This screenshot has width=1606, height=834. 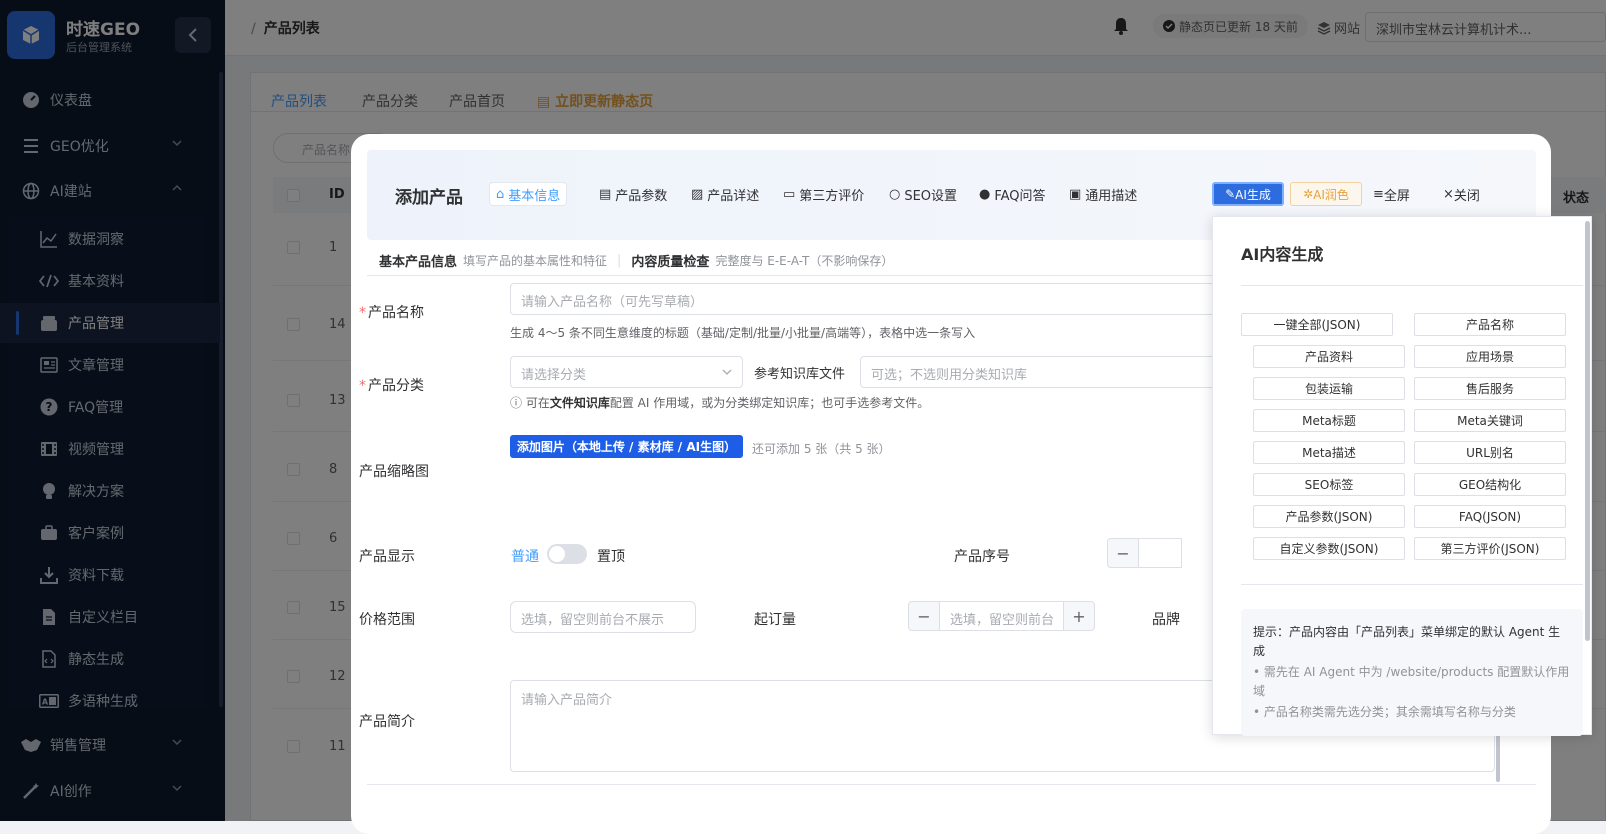 I want to click on basic-section-hint: 填写产品的基本属性和特征, so click(x=535, y=261).